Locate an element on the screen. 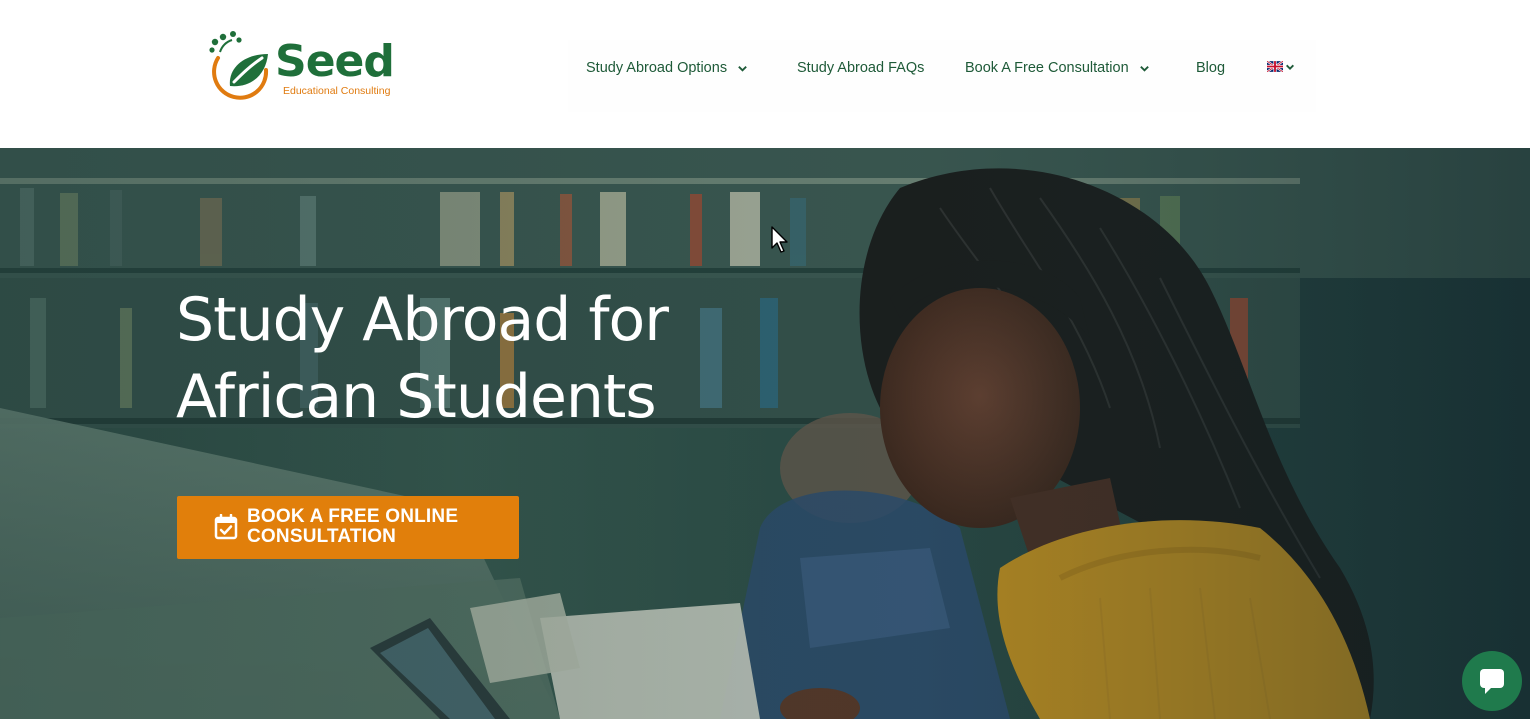 The width and height of the screenshot is (1530, 719). cta-label-line-2: CONSULTATION is located at coordinates (322, 536).